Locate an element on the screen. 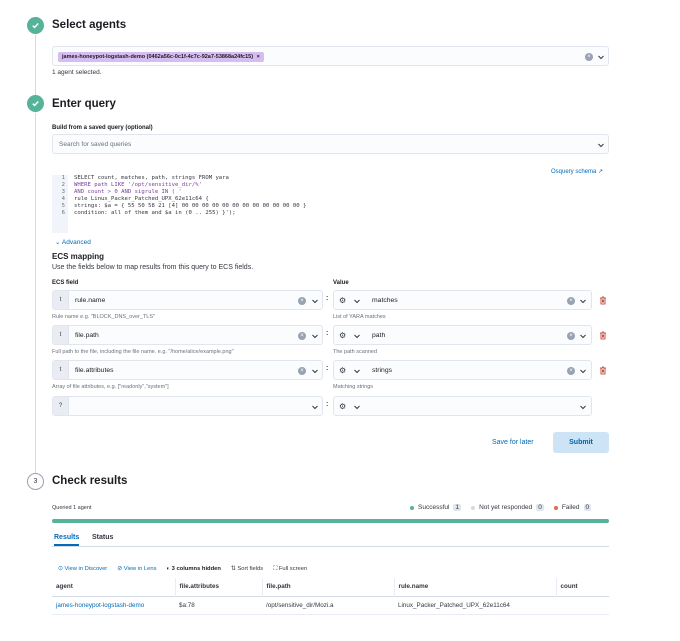 The image size is (680, 641). agent-link: james-honeypot-logstash-demo is located at coordinates (113, 605).